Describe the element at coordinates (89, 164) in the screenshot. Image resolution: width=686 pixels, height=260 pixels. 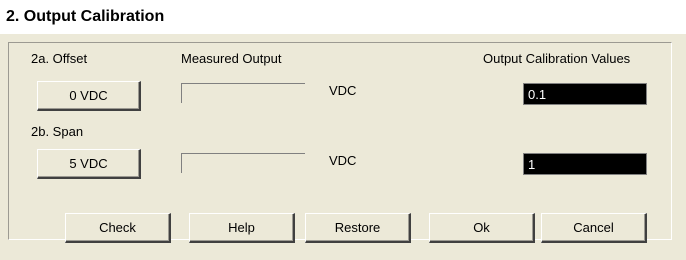
I see `span-5vdc-button: 5 VDC` at that location.